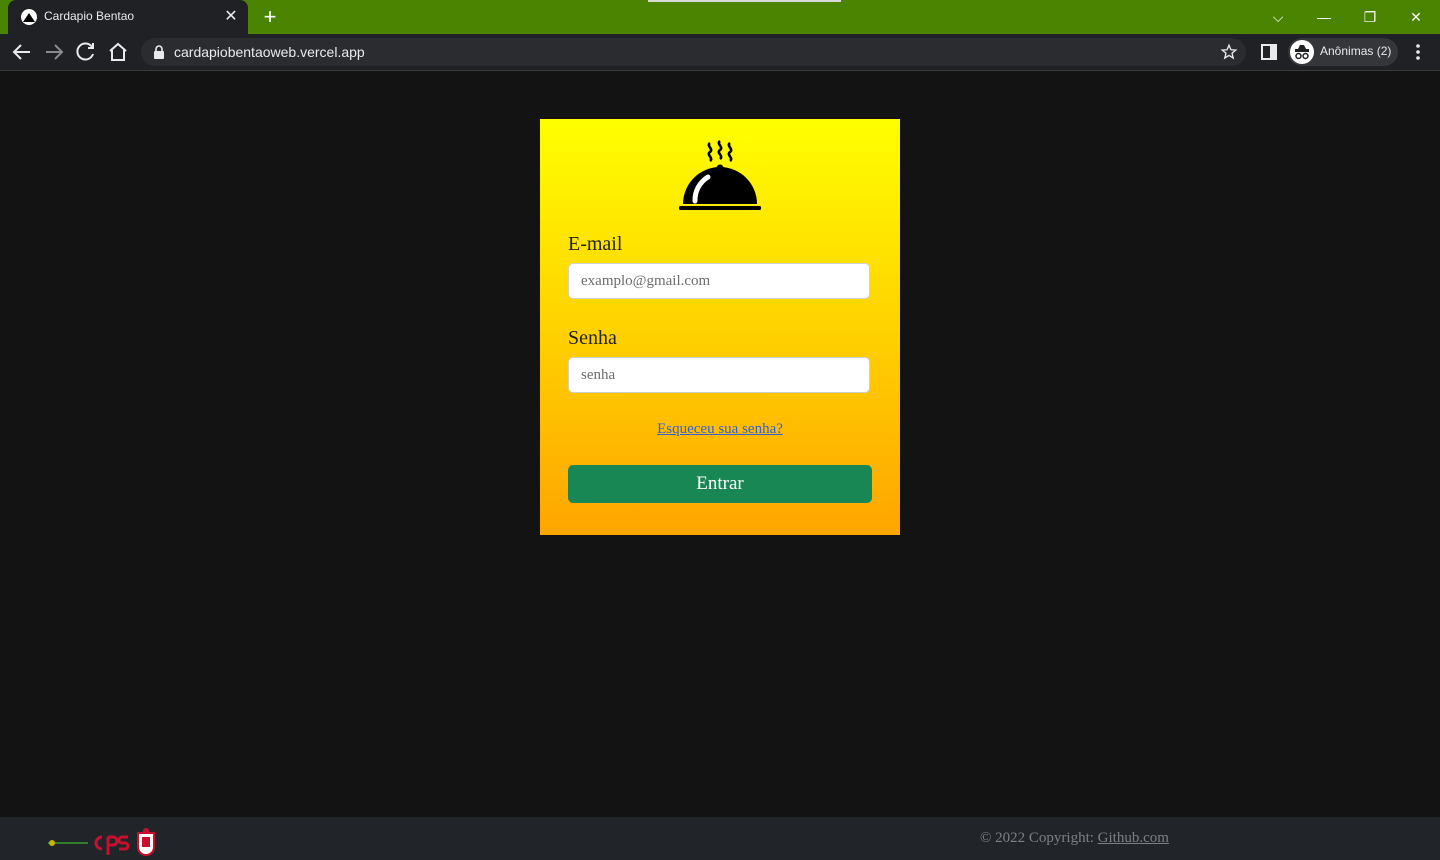 The width and height of the screenshot is (1440, 860). I want to click on address-url: cardapiobentaoweb.vercel.app, so click(269, 52).